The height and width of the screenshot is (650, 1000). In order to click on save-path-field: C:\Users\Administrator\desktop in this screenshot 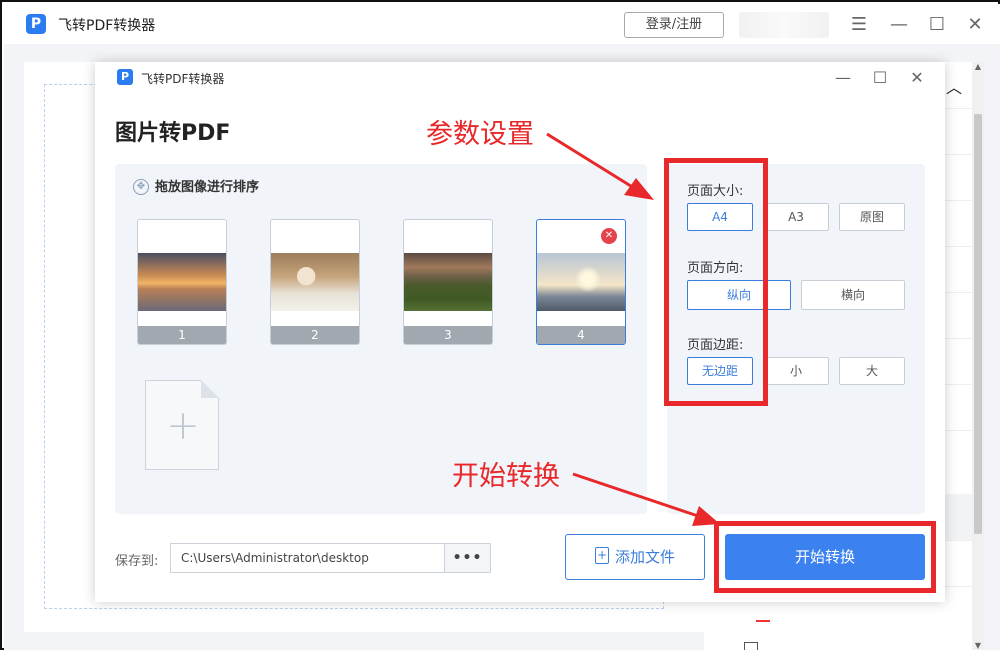, I will do `click(307, 558)`.